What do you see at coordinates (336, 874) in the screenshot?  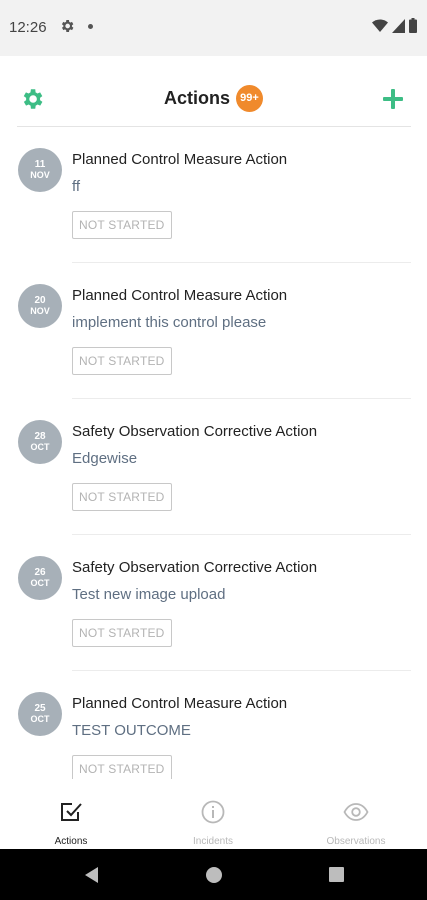 I see `recents-icon` at bounding box center [336, 874].